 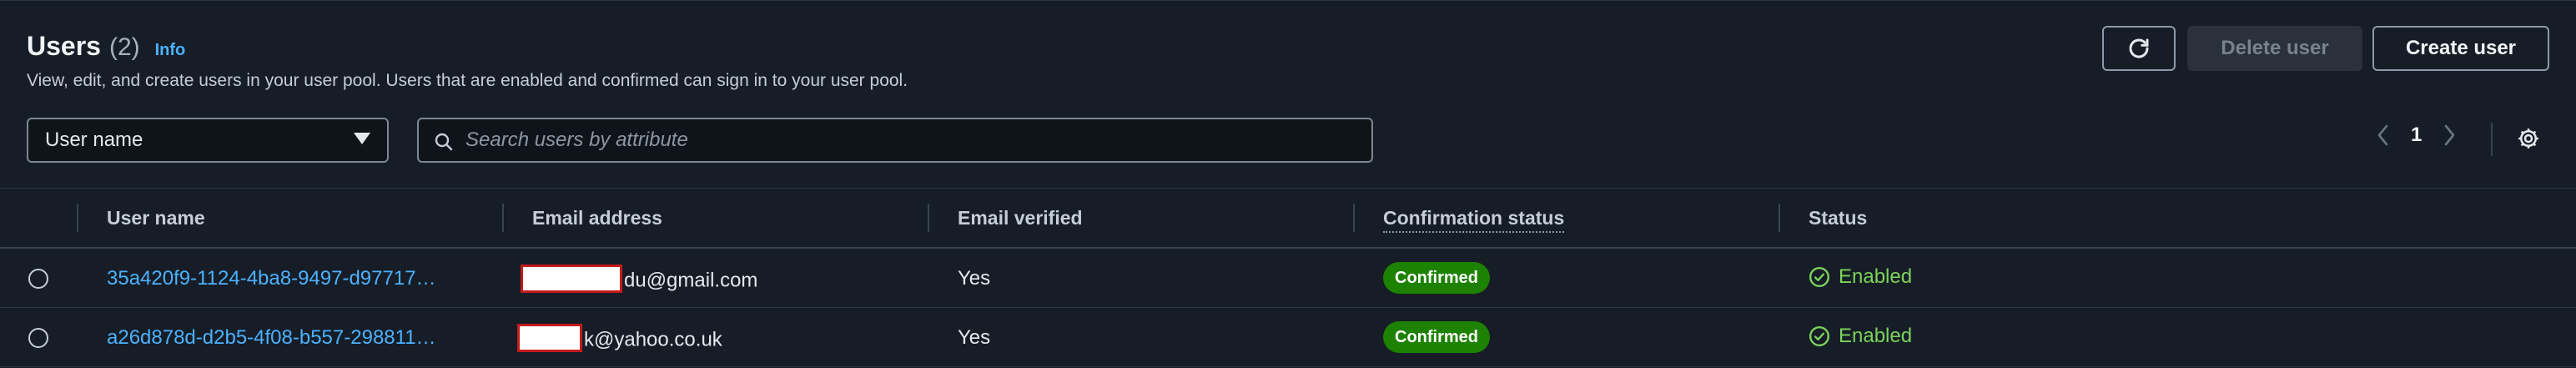 What do you see at coordinates (653, 339) in the screenshot?
I see `email-visible-part: k@yahoo.co.uk` at bounding box center [653, 339].